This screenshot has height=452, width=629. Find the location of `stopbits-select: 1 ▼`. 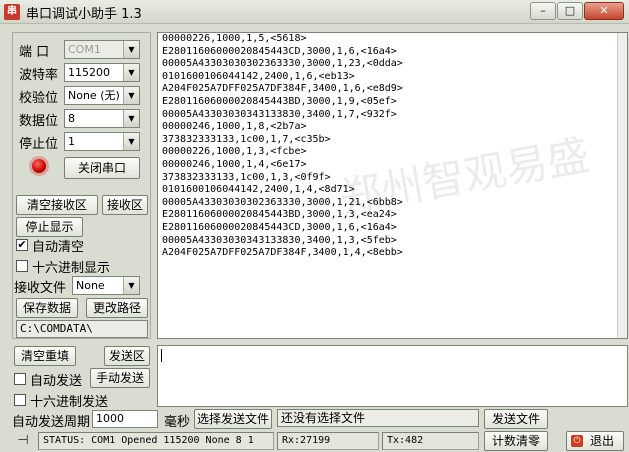

stopbits-select: 1 ▼ is located at coordinates (102, 141).